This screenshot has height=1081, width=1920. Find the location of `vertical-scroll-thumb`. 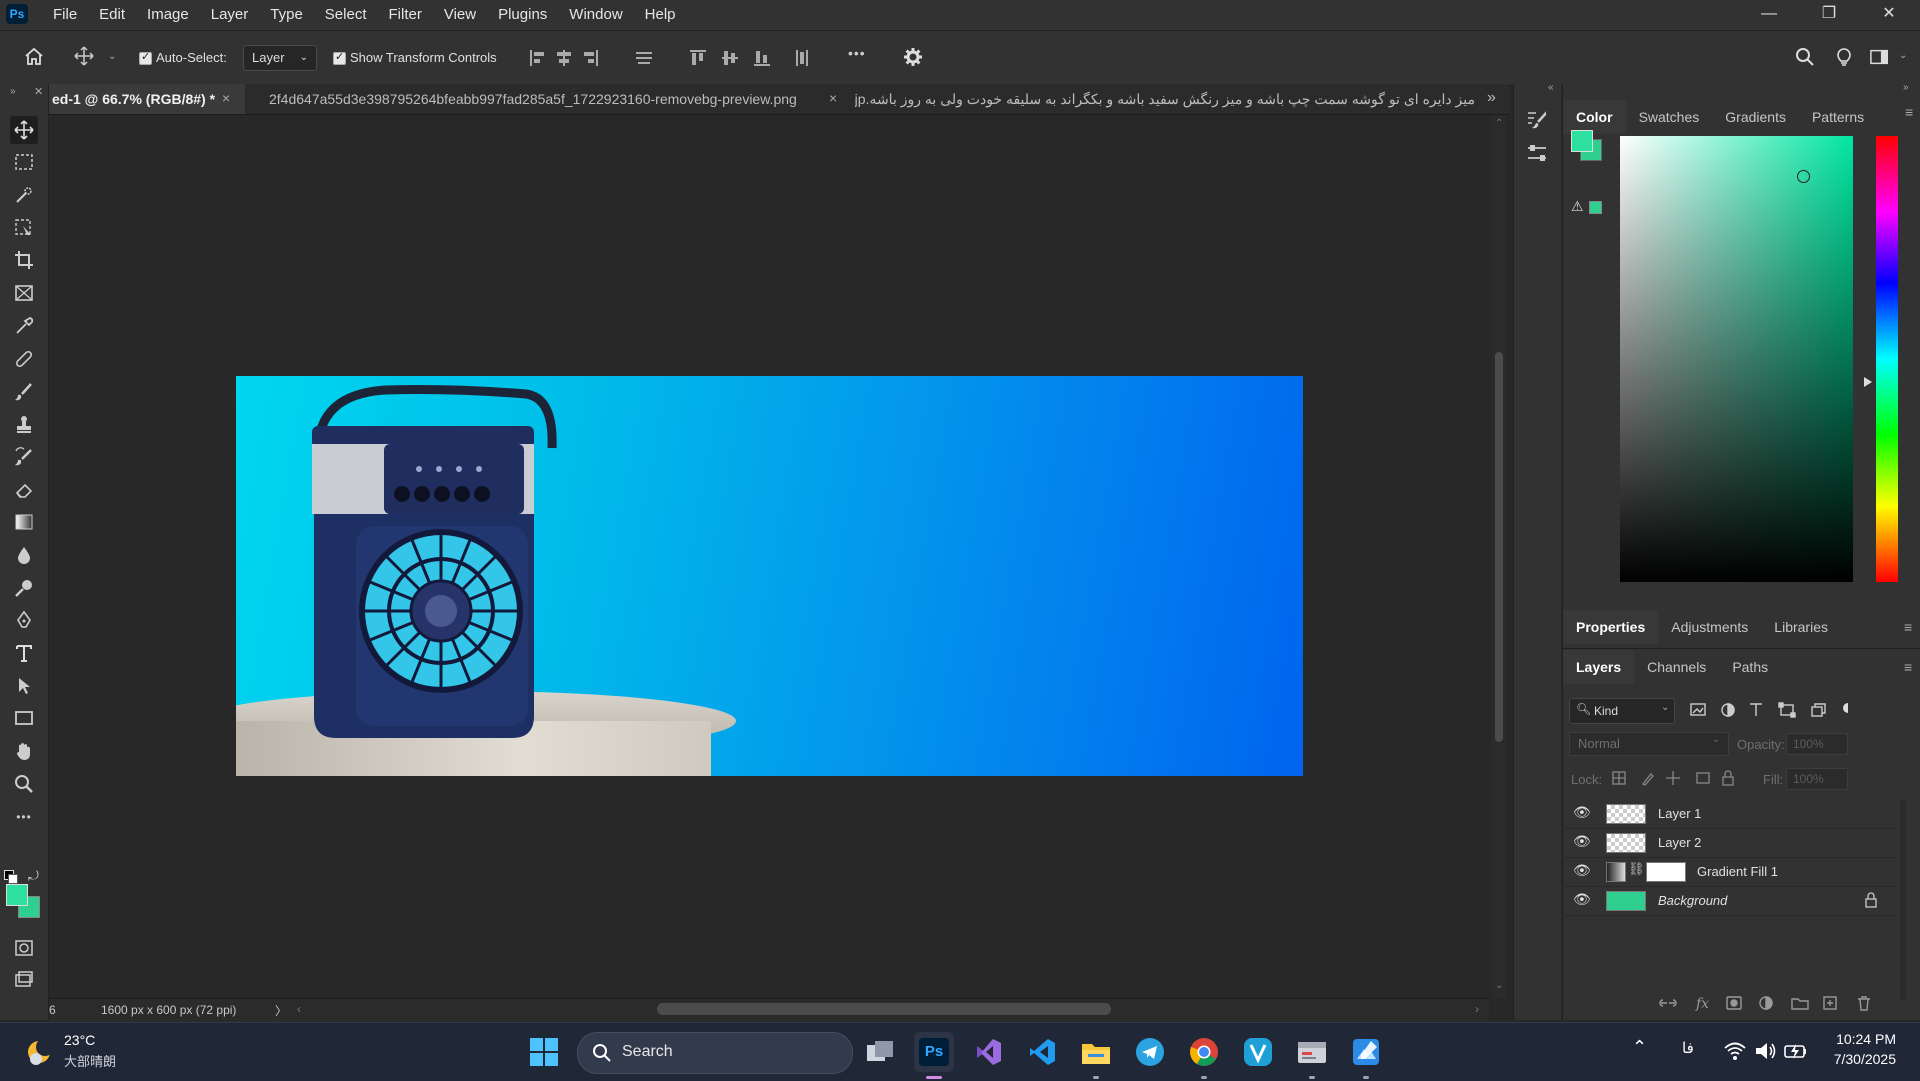

vertical-scroll-thumb is located at coordinates (1499, 547).